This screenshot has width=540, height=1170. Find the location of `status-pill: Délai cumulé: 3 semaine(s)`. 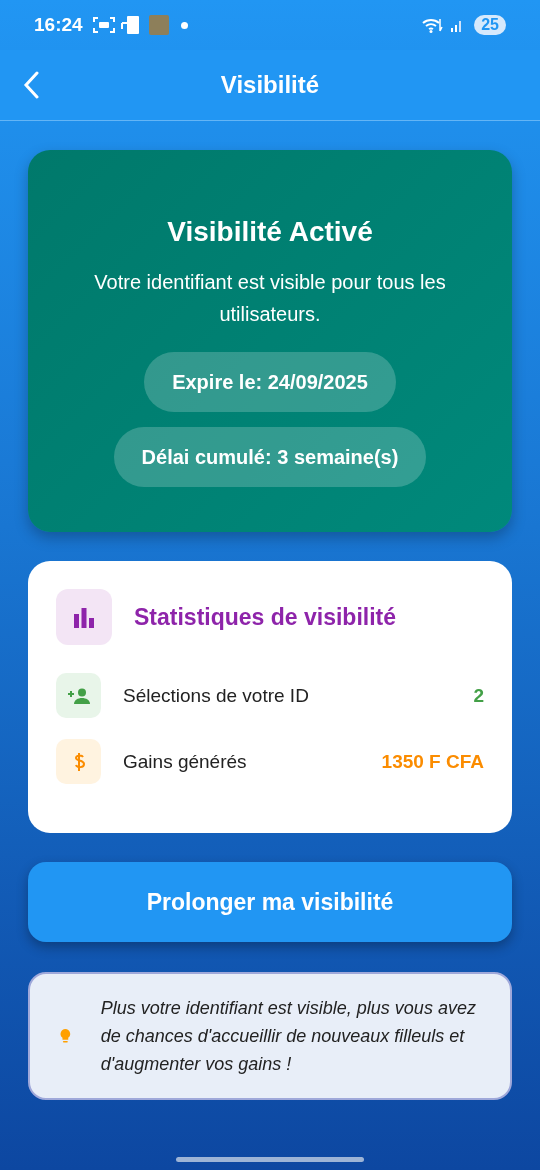

status-pill: Délai cumulé: 3 semaine(s) is located at coordinates (270, 457).